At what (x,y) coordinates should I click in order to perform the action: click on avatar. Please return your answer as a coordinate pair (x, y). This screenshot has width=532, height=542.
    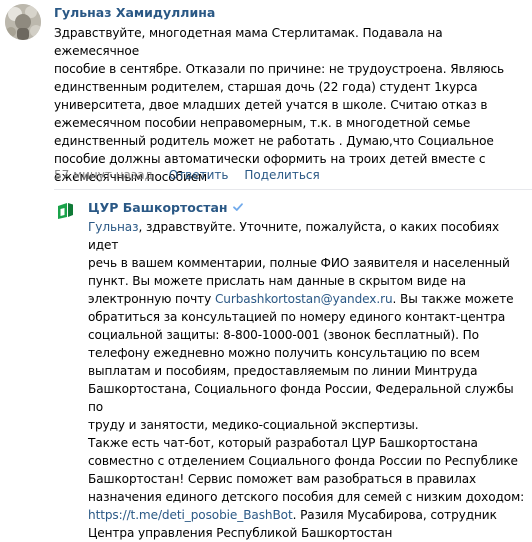
    Looking at the image, I should click on (23, 22).